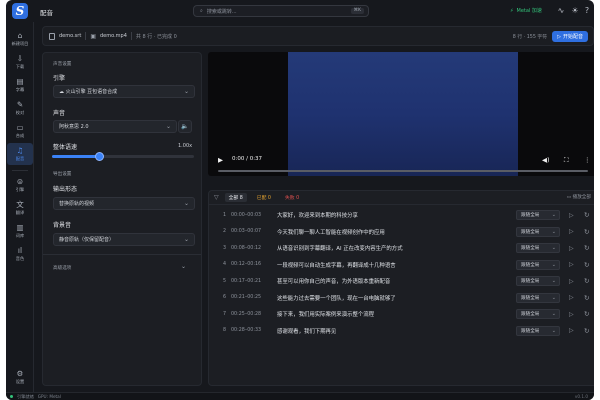  What do you see at coordinates (156, 36) in the screenshot?
I see `file-meta: 共 8 行 · 已完成 0` at bounding box center [156, 36].